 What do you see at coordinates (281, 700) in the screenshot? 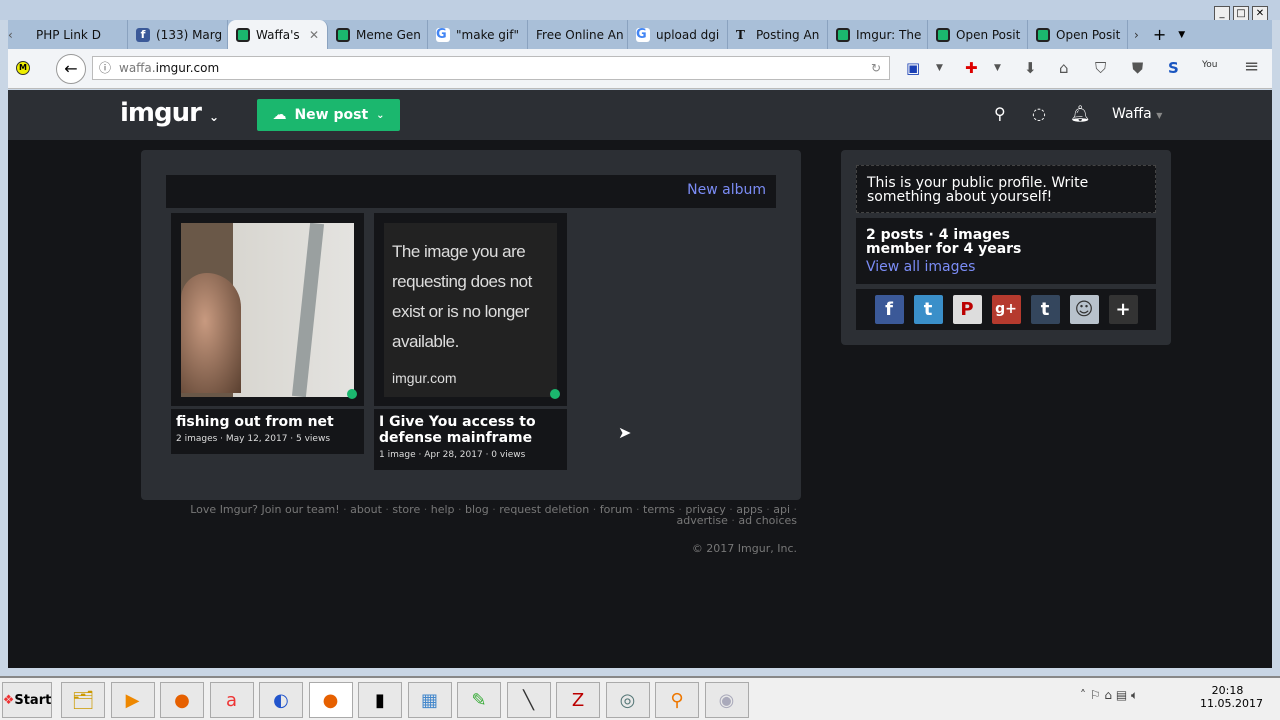
I see `browser-icon: ◐` at bounding box center [281, 700].